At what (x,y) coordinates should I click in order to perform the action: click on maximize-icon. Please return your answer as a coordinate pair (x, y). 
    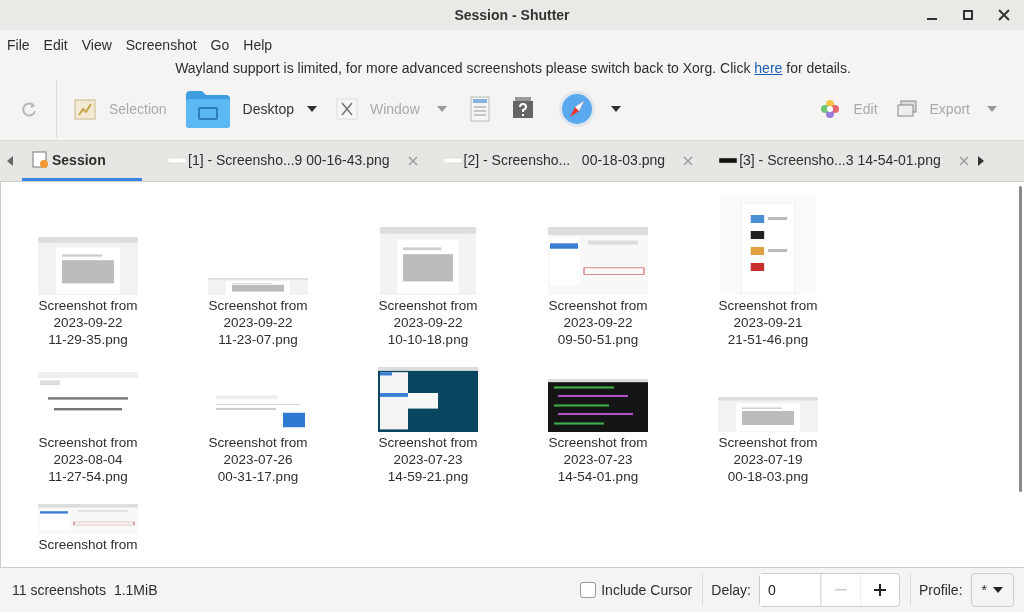
    Looking at the image, I should click on (968, 15).